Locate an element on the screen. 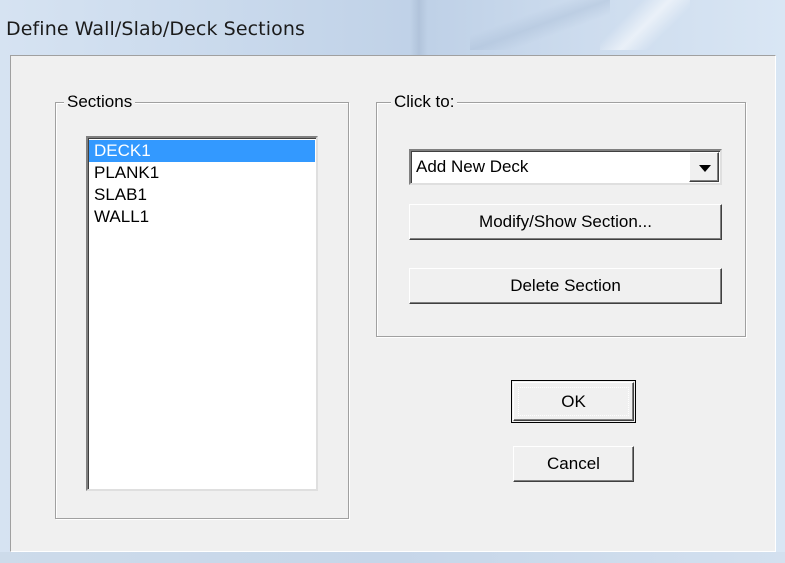  list-item-slab1: SLAB1 is located at coordinates (202, 195).